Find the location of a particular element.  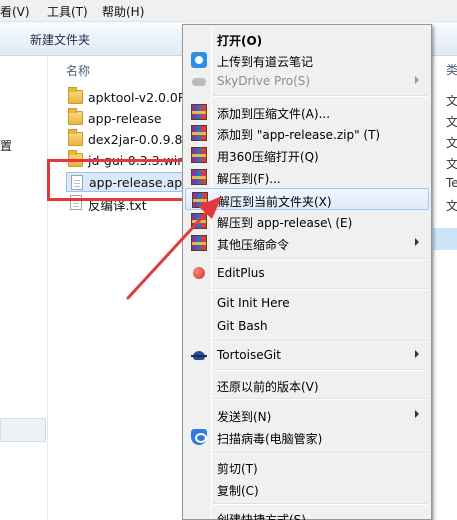

menu-item-extract-folder: 解压到 app-release\ (E) is located at coordinates (307, 221).